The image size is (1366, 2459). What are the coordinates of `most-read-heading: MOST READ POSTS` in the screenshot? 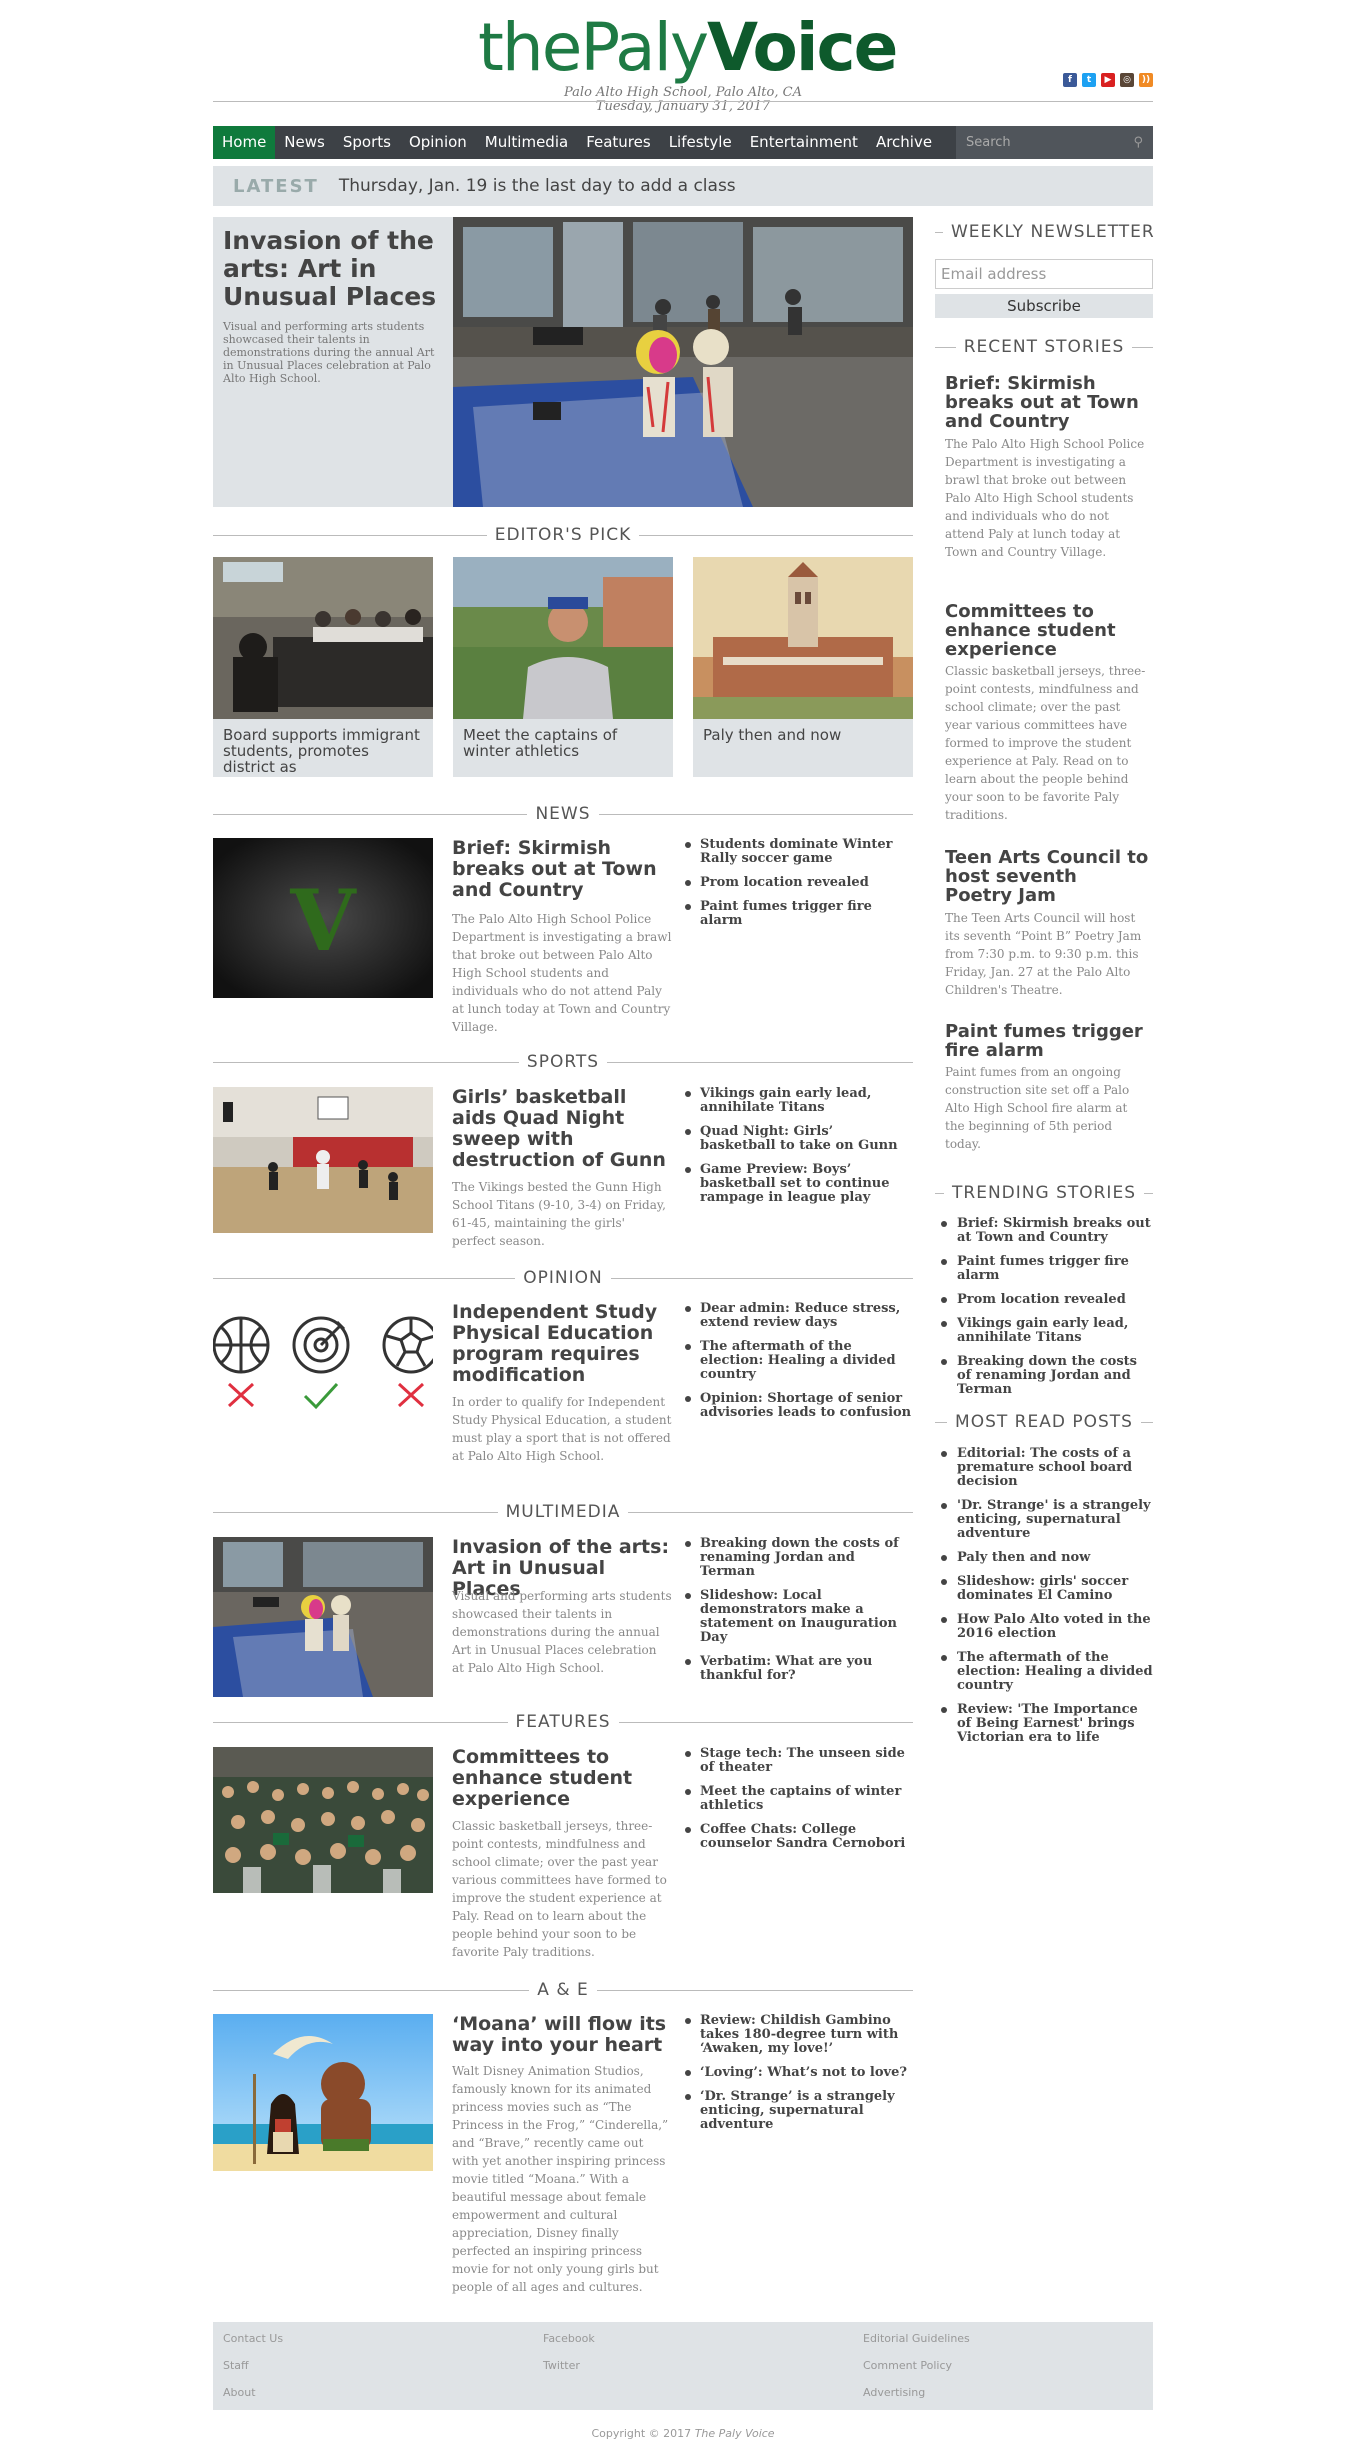 It's located at (1044, 1422).